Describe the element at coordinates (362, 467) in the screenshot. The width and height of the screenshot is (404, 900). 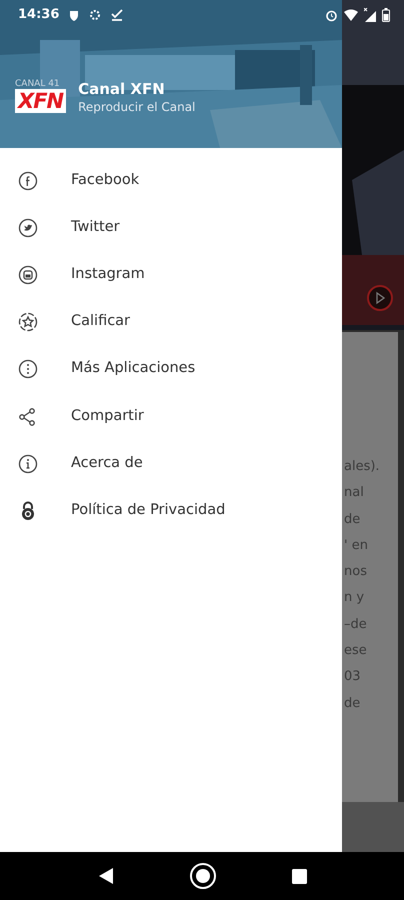
I see `text-fragment: ales).` at that location.